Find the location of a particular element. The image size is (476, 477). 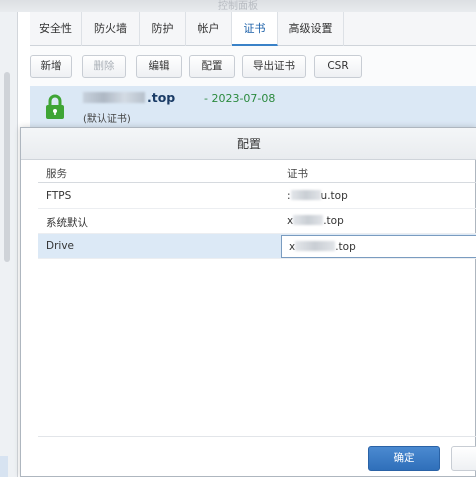

certificate-date: - 2023-07-08 is located at coordinates (240, 98).